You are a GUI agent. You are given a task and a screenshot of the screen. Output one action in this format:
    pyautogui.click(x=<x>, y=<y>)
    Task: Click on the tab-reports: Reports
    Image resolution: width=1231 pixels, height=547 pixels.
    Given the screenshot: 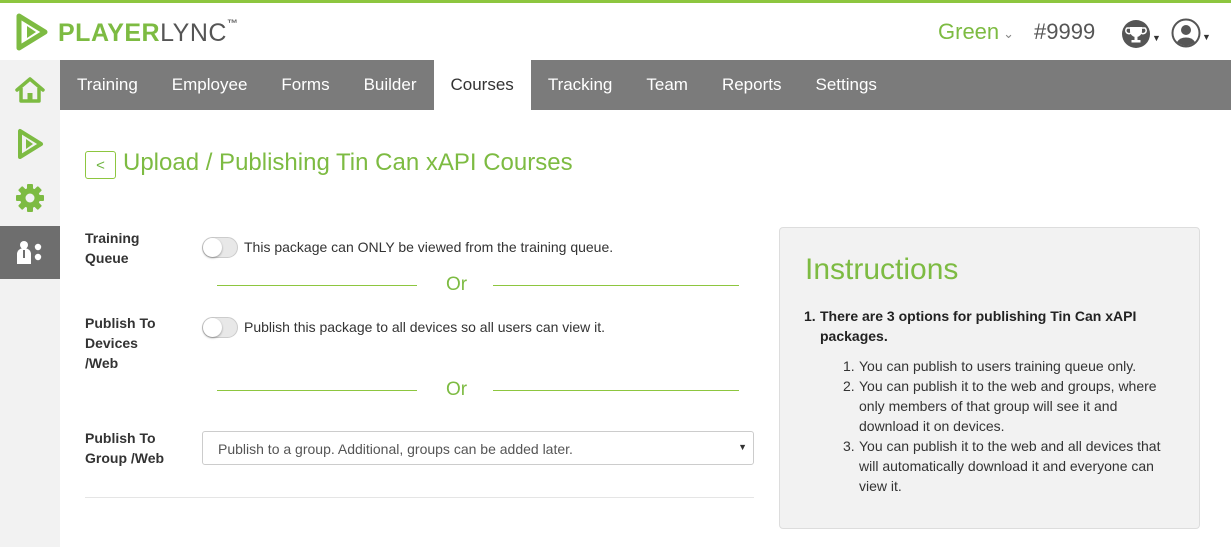 What is the action you would take?
    pyautogui.click(x=752, y=85)
    